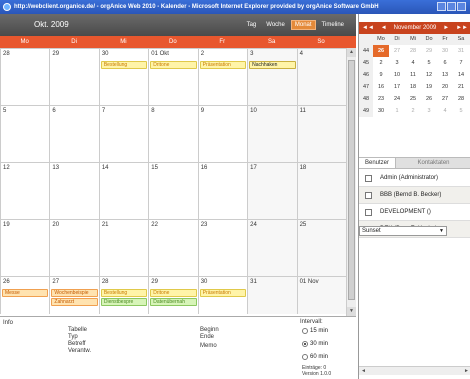 Image resolution: width=470 pixels, height=379 pixels. What do you see at coordinates (75, 134) in the screenshot?
I see `day-cell: 6` at bounding box center [75, 134].